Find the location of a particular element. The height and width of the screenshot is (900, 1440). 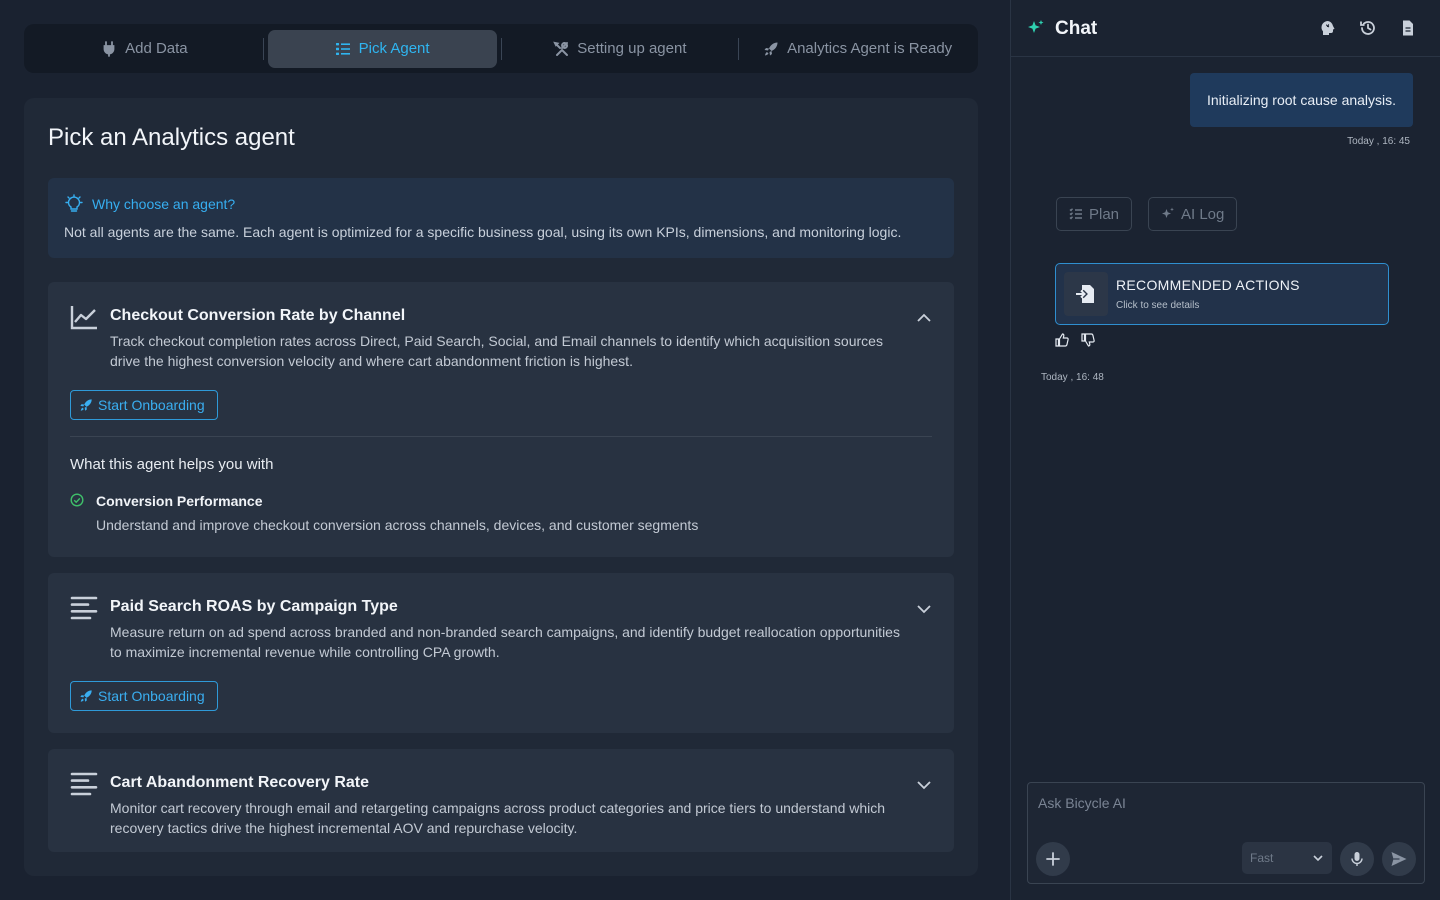

mode-select: Fast is located at coordinates (1287, 858).